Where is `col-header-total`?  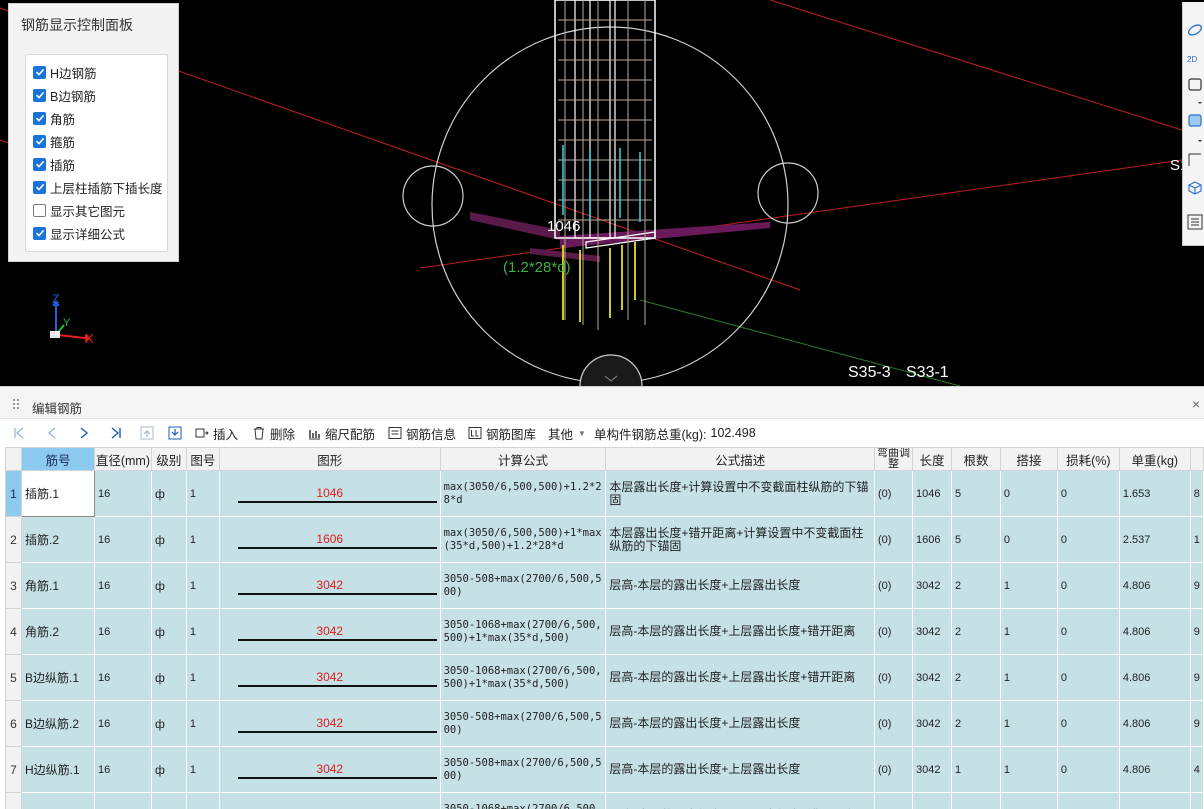
col-header-total is located at coordinates (1196, 459).